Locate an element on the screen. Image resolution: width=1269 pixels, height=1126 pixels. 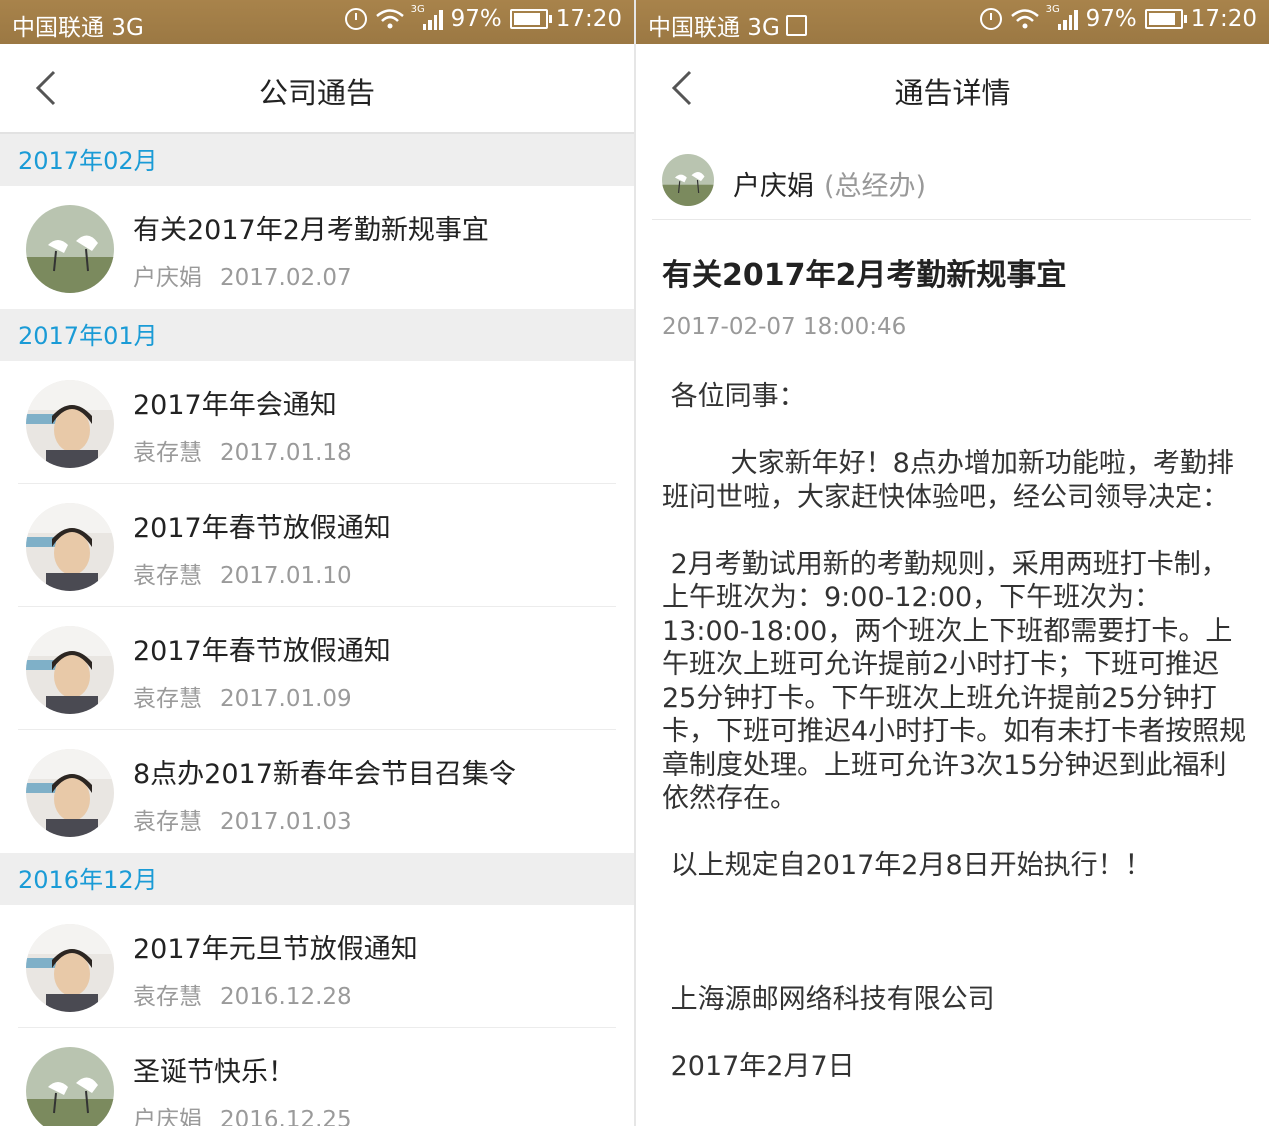
nav-bar: 公司通告 is located at coordinates (317, 89).